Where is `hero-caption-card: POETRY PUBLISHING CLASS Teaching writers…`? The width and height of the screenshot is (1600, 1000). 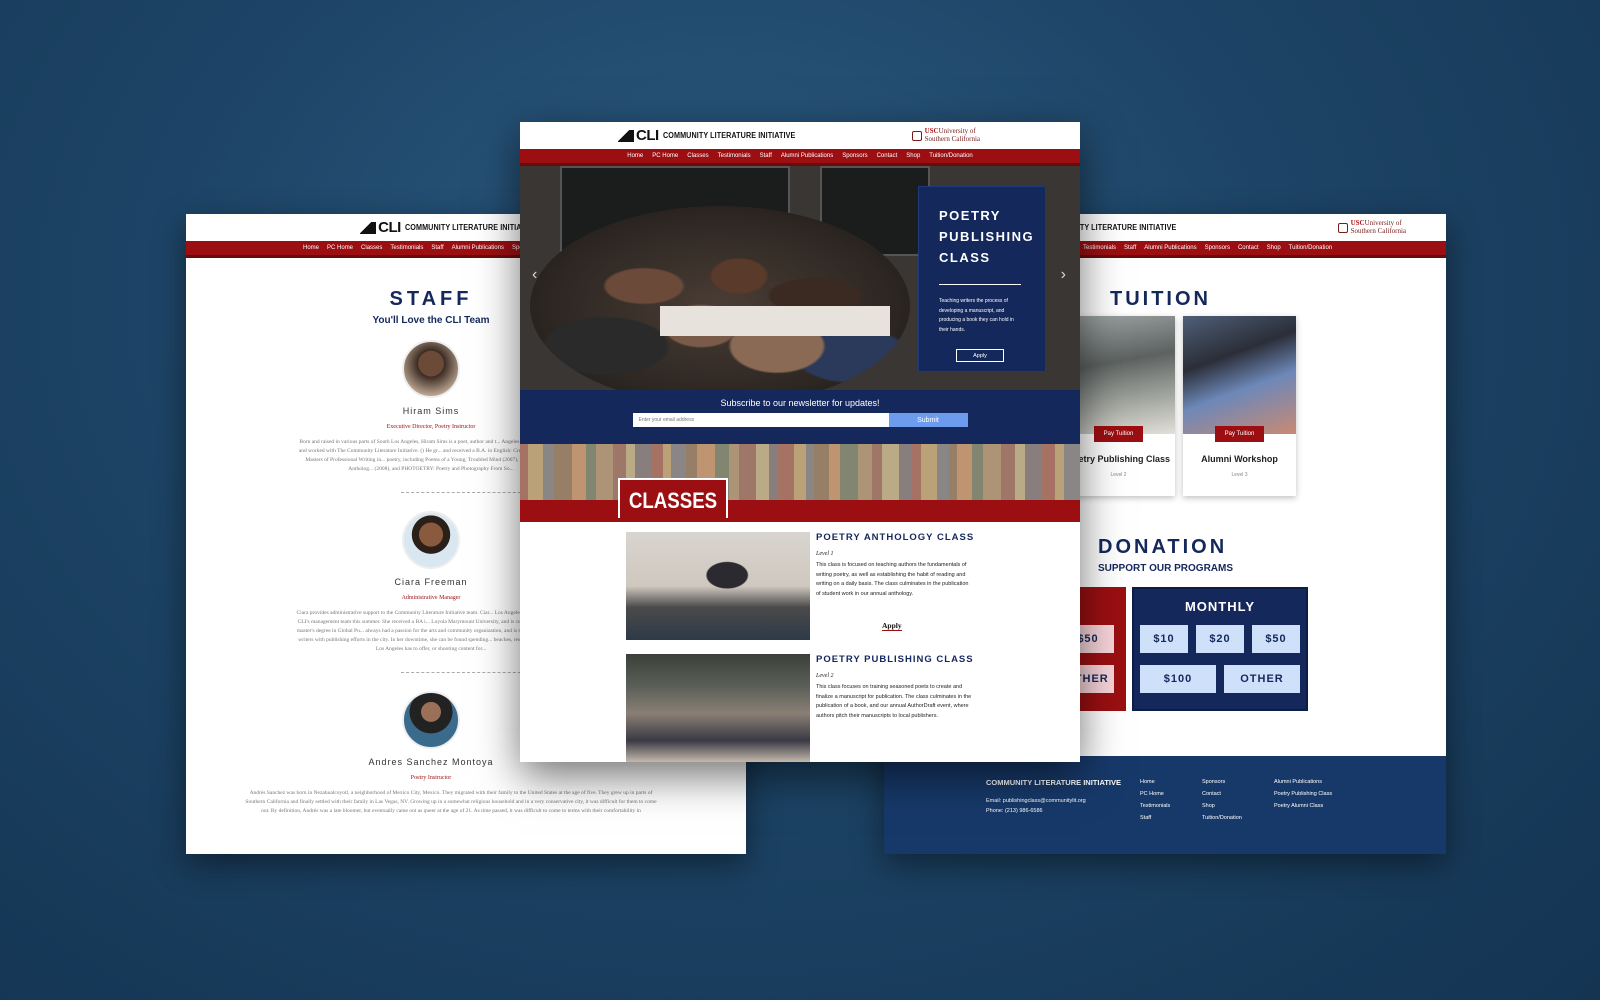 hero-caption-card: POETRY PUBLISHING CLASS Teaching writers… is located at coordinates (982, 279).